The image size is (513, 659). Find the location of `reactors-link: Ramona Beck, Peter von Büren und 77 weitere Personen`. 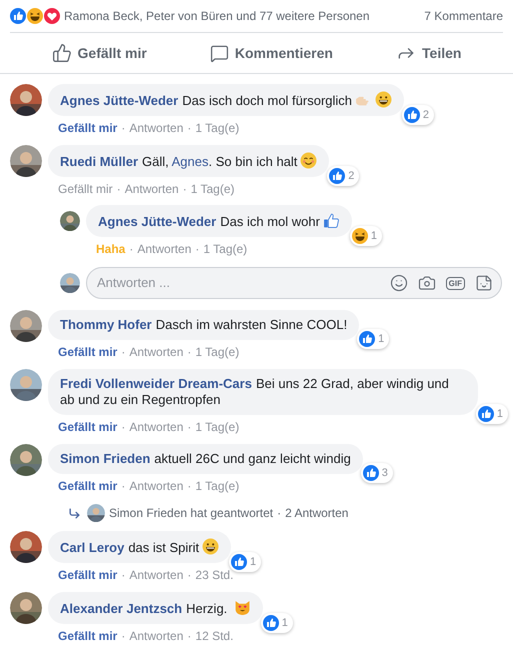

reactors-link: Ramona Beck, Peter von Büren und 77 weitere Personen is located at coordinates (217, 16).